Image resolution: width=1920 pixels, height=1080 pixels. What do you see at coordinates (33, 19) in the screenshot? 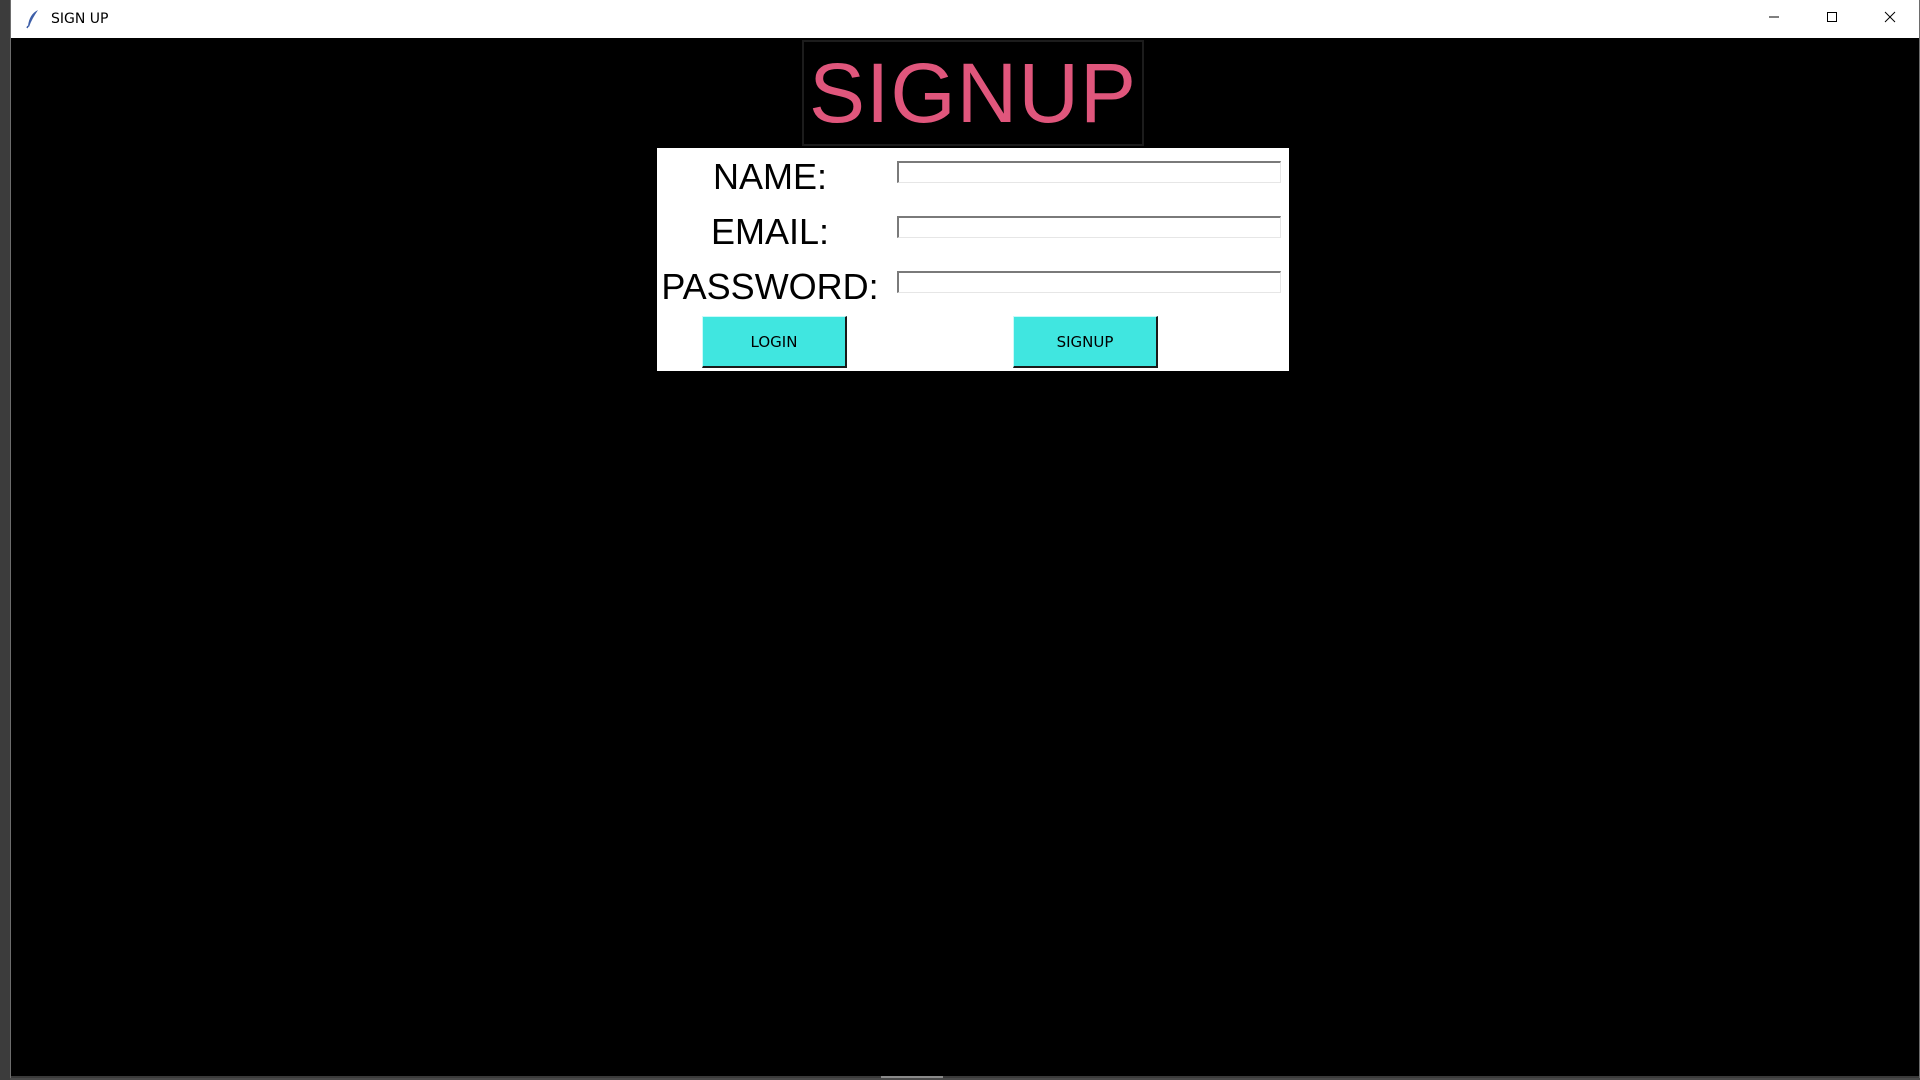
I see `feather-icon` at bounding box center [33, 19].